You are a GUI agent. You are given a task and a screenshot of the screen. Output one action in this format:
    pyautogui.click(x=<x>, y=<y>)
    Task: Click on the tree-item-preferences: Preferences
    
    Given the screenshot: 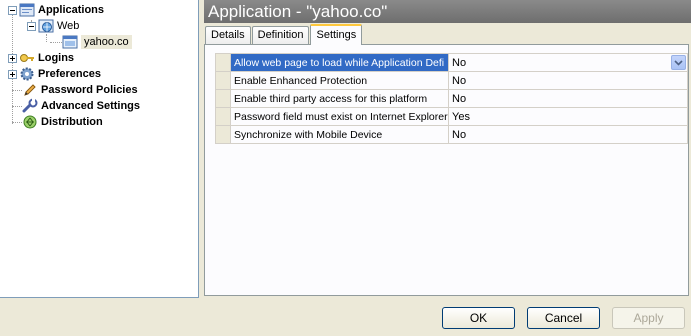 What is the action you would take?
    pyautogui.click(x=54, y=74)
    